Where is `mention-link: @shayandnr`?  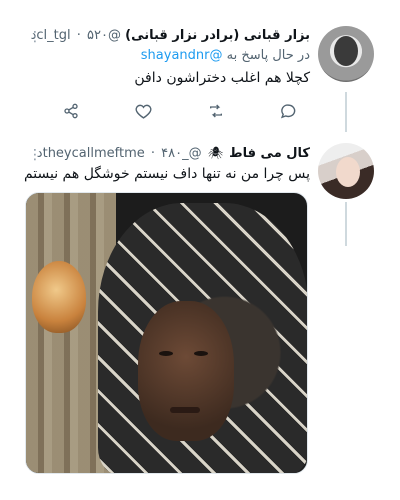 mention-link: @shayandnr is located at coordinates (182, 55).